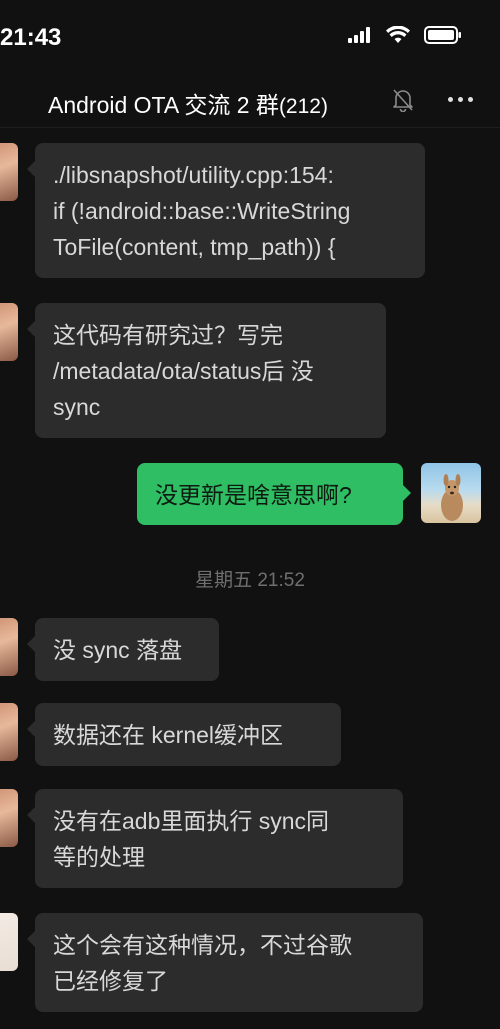 Image resolution: width=500 pixels, height=1029 pixels. Describe the element at coordinates (398, 34) in the screenshot. I see `wifi-icon` at that location.